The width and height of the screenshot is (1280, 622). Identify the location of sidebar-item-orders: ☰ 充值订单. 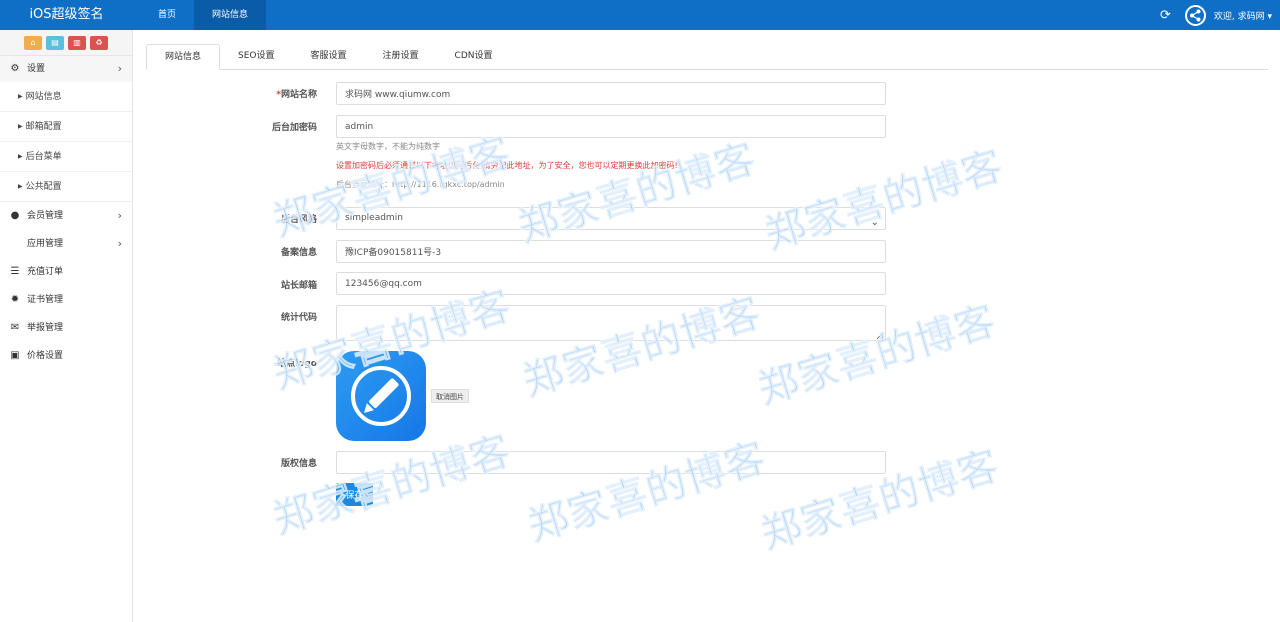
(66, 272).